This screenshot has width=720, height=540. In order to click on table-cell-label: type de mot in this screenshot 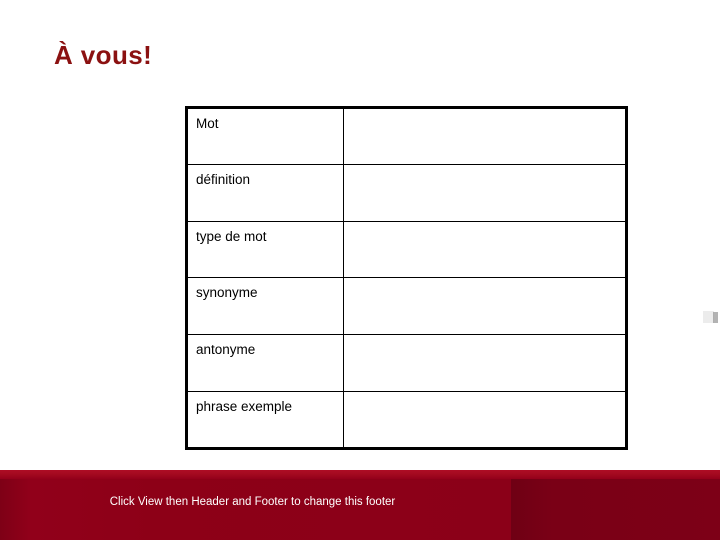, I will do `click(265, 249)`.